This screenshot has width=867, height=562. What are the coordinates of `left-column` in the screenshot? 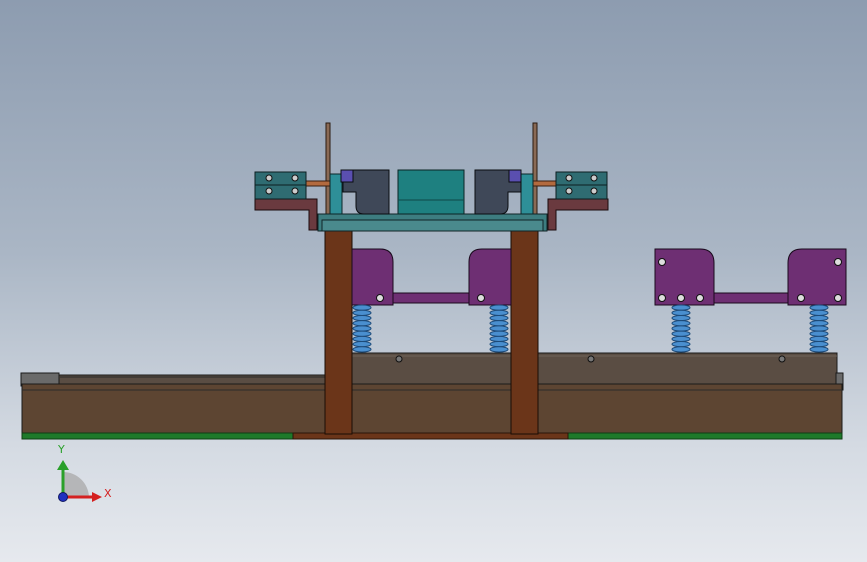 It's located at (338, 331).